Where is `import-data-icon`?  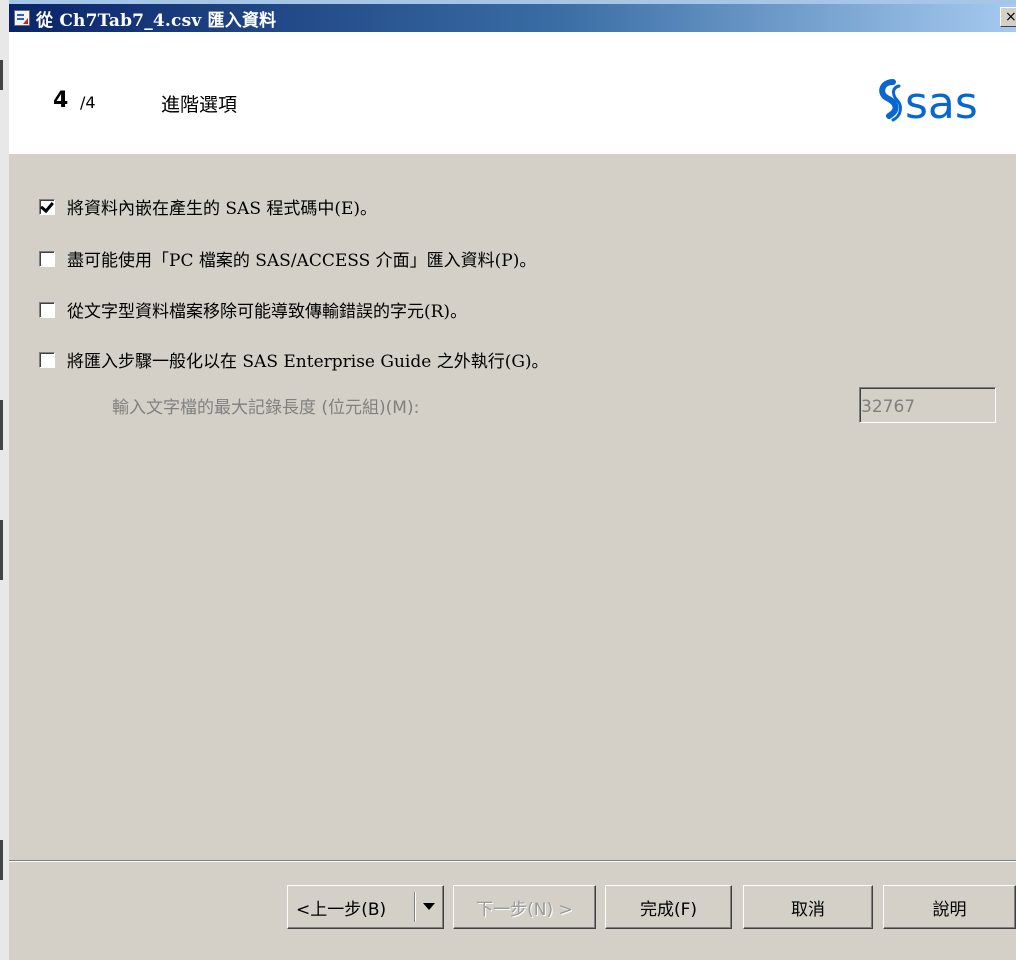
import-data-icon is located at coordinates (22, 18).